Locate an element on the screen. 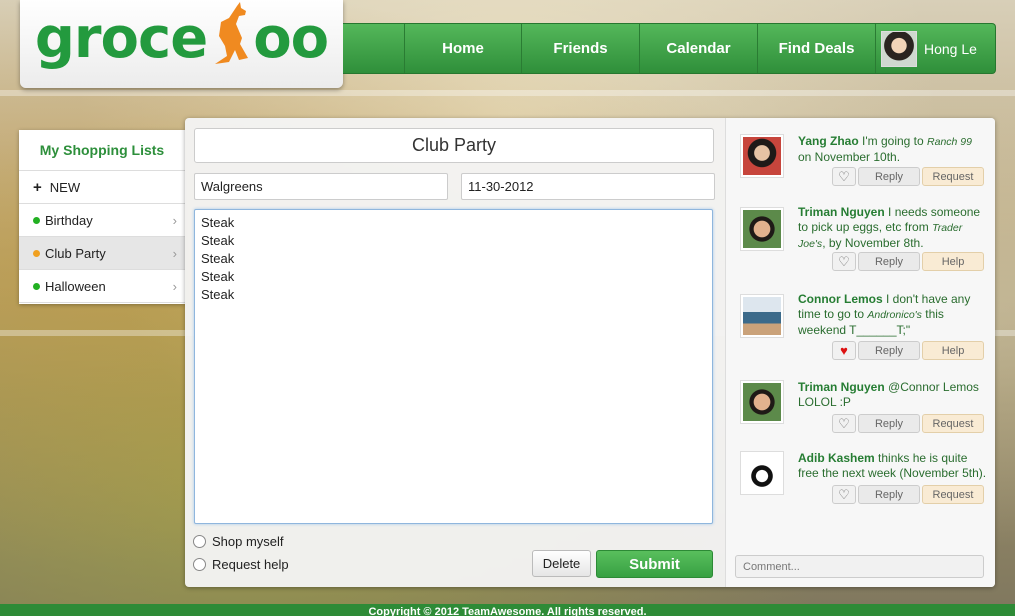 The image size is (1015, 616). store-name: Andronico's is located at coordinates (894, 315).